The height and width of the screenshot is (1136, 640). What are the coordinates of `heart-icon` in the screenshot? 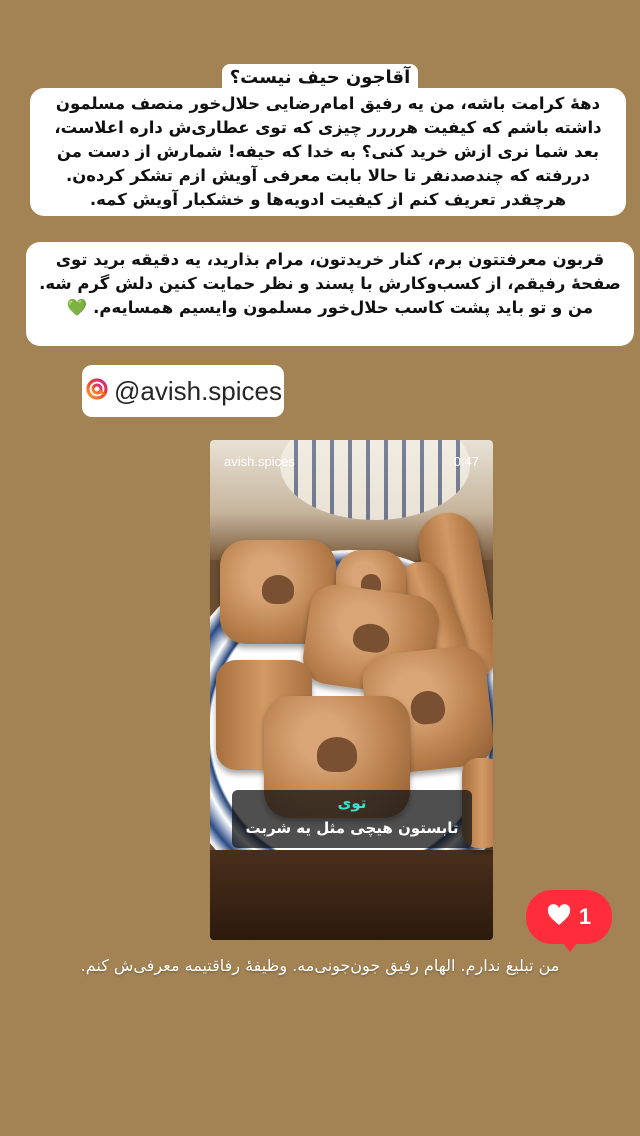 It's located at (559, 917).